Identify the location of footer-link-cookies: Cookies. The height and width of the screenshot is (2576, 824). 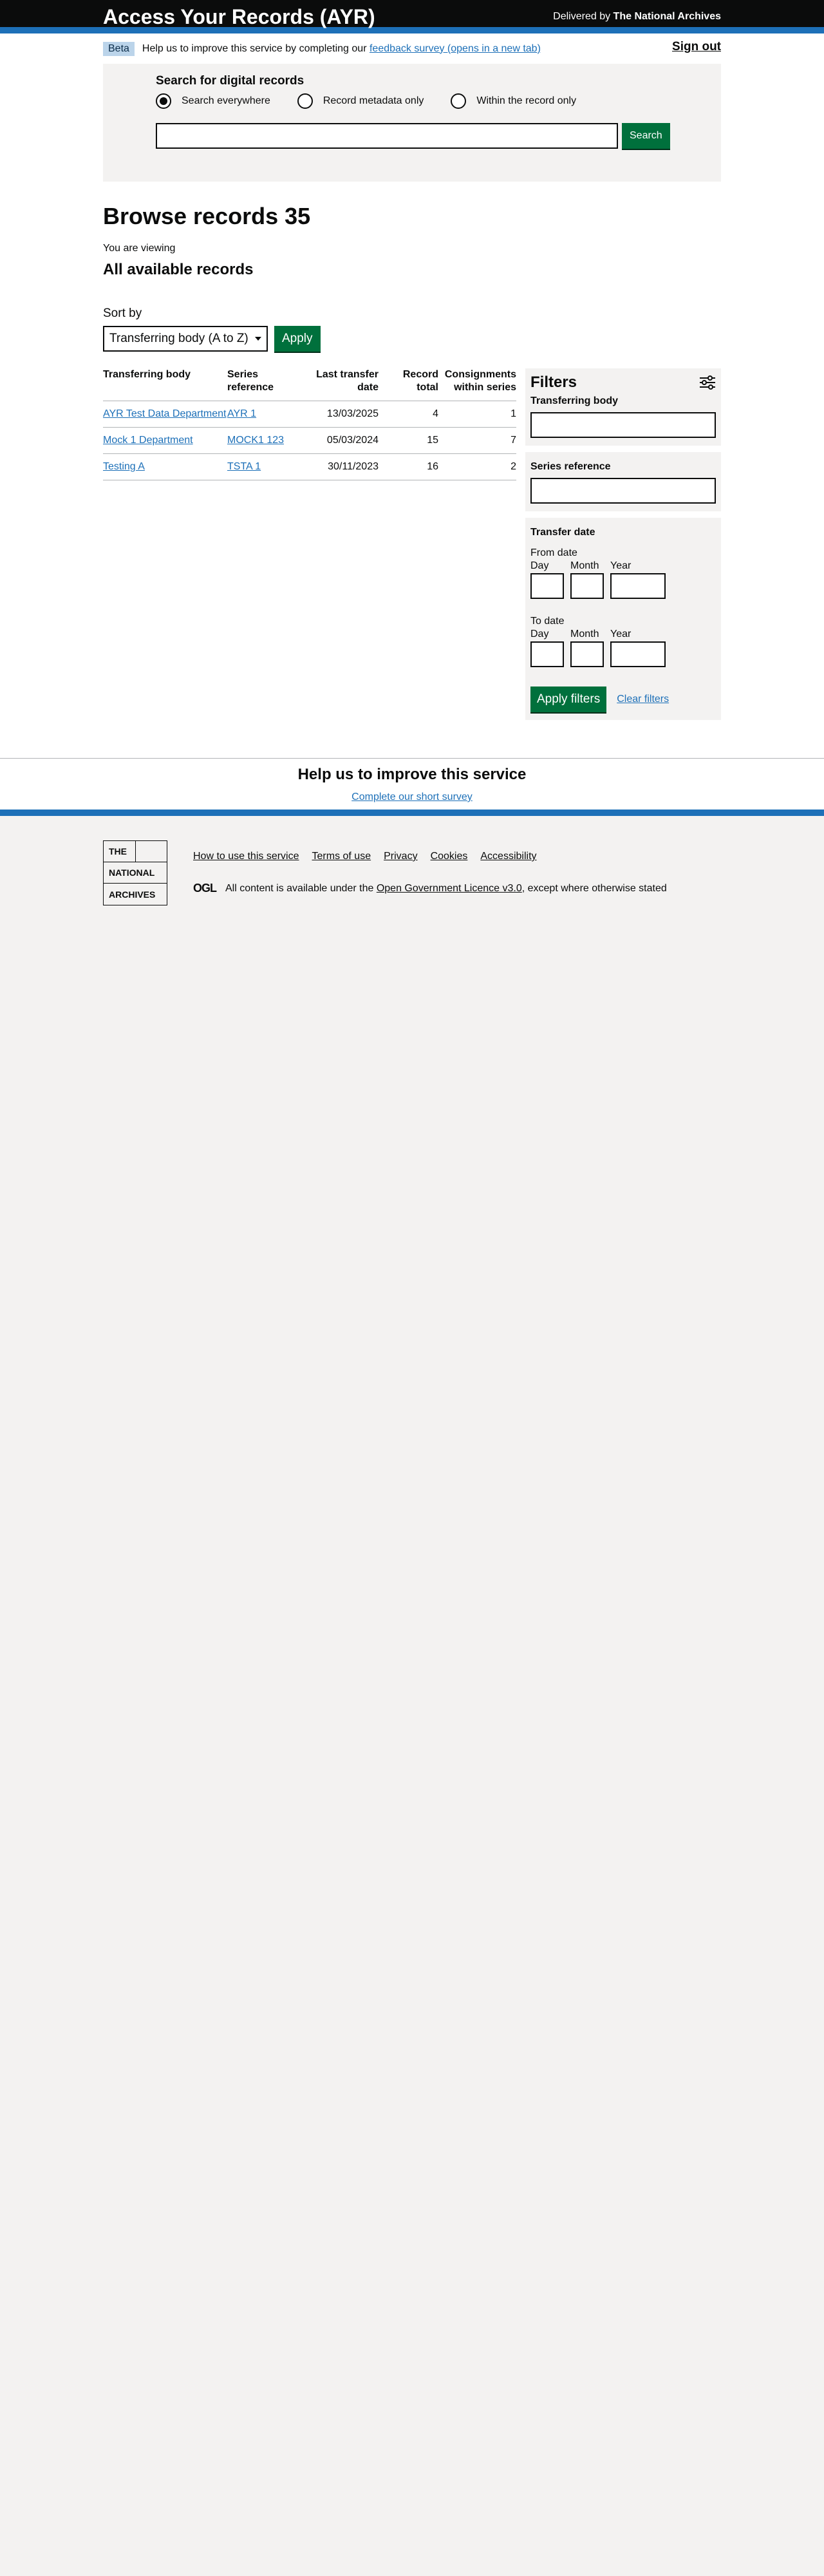
(449, 856).